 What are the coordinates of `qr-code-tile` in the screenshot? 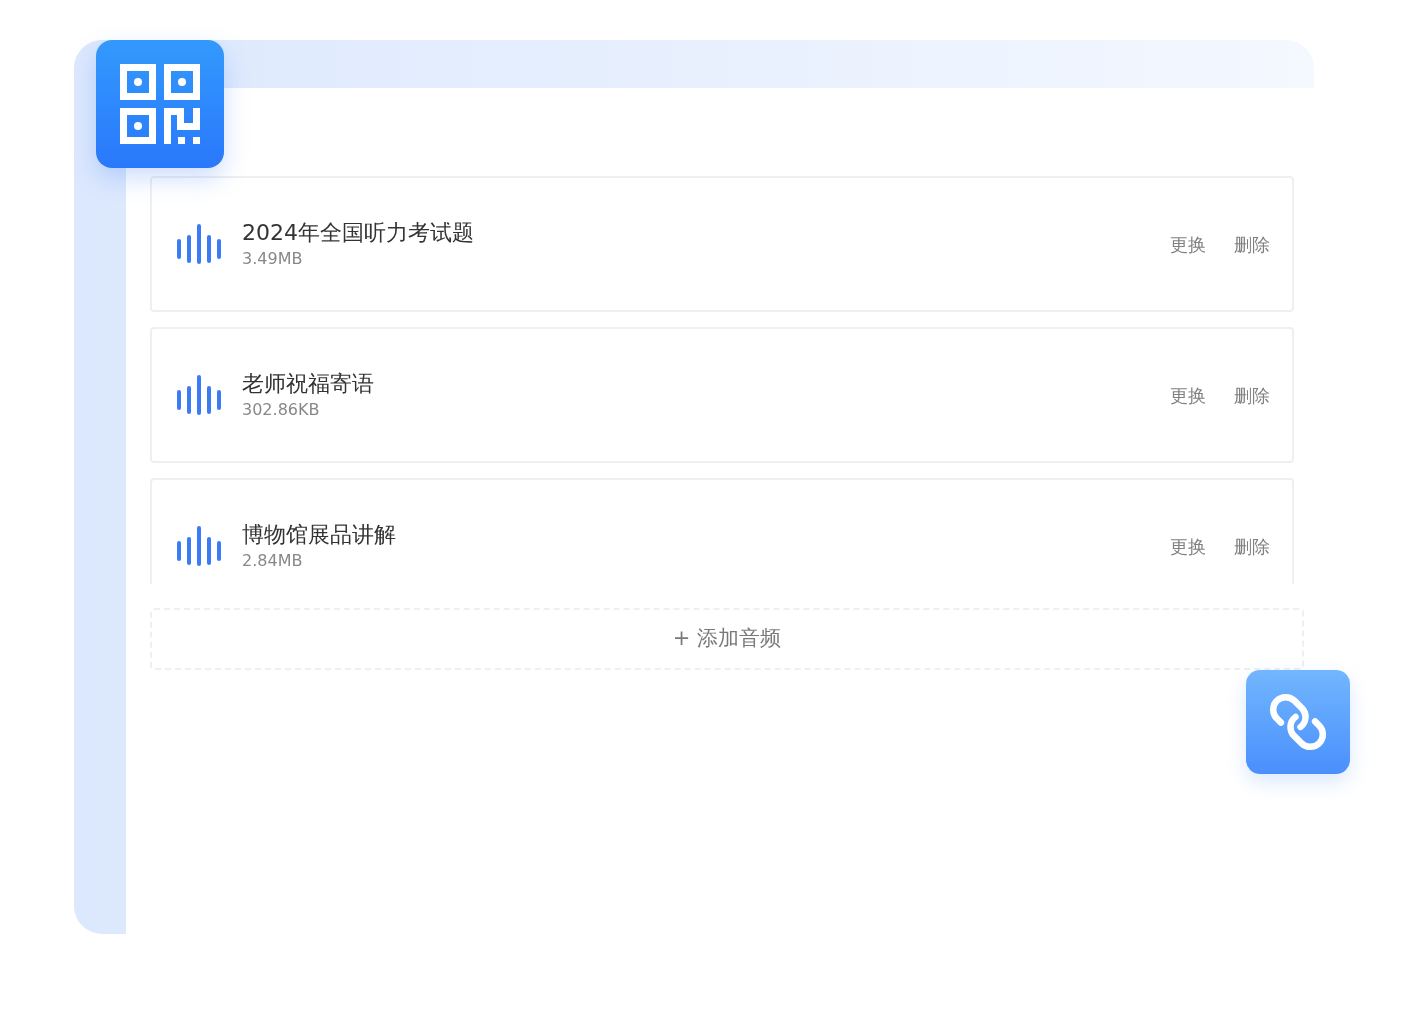 It's located at (160, 104).